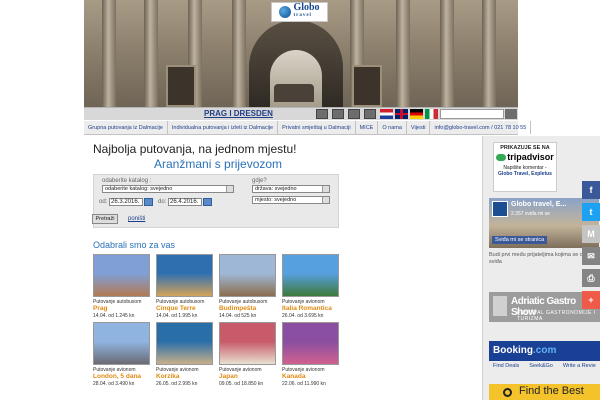  Describe the element at coordinates (579, 368) in the screenshot. I see `booking-tab-review: Write a Revie` at that location.